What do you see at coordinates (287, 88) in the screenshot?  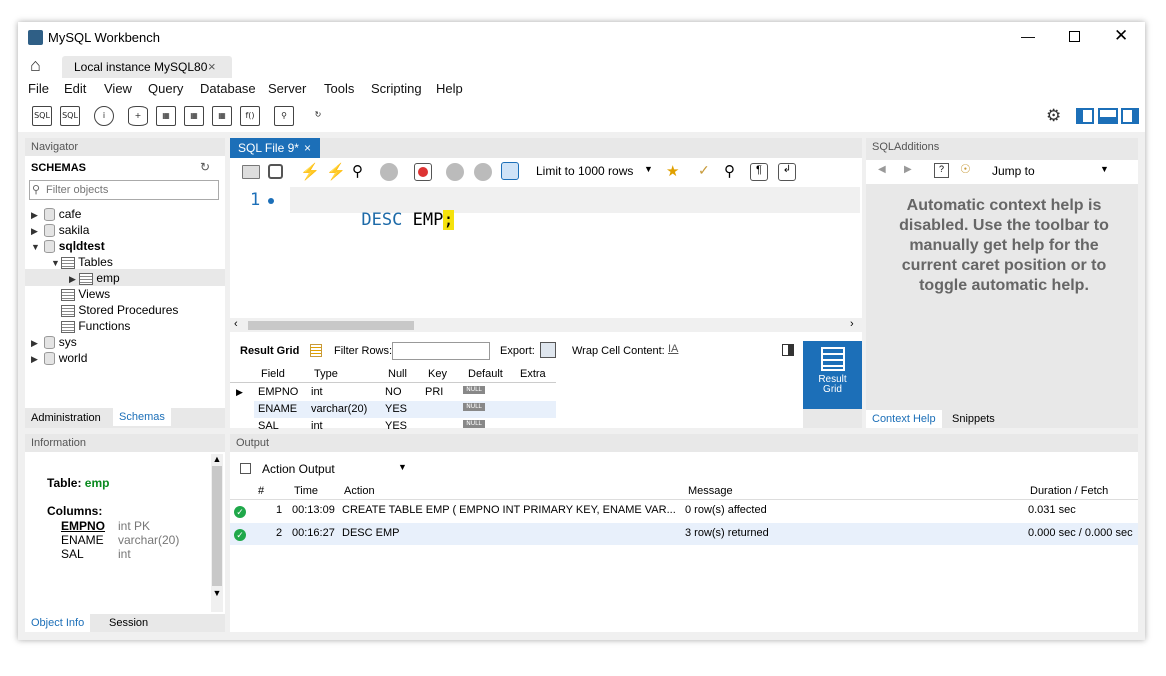 I see `menu-server: Server` at bounding box center [287, 88].